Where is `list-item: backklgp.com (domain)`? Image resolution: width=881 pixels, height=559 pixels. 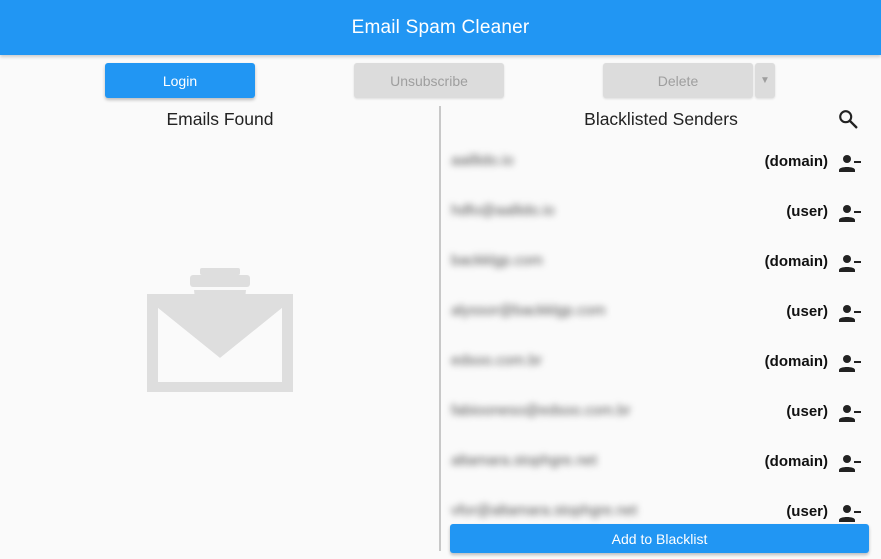
list-item: backklgp.com (domain) is located at coordinates (661, 262).